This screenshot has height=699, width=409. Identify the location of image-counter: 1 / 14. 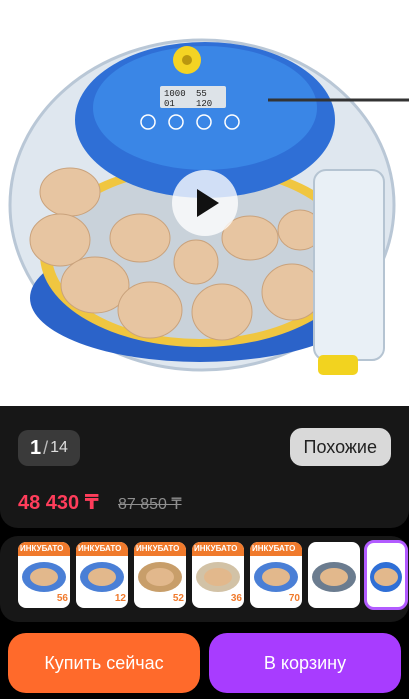
(49, 448).